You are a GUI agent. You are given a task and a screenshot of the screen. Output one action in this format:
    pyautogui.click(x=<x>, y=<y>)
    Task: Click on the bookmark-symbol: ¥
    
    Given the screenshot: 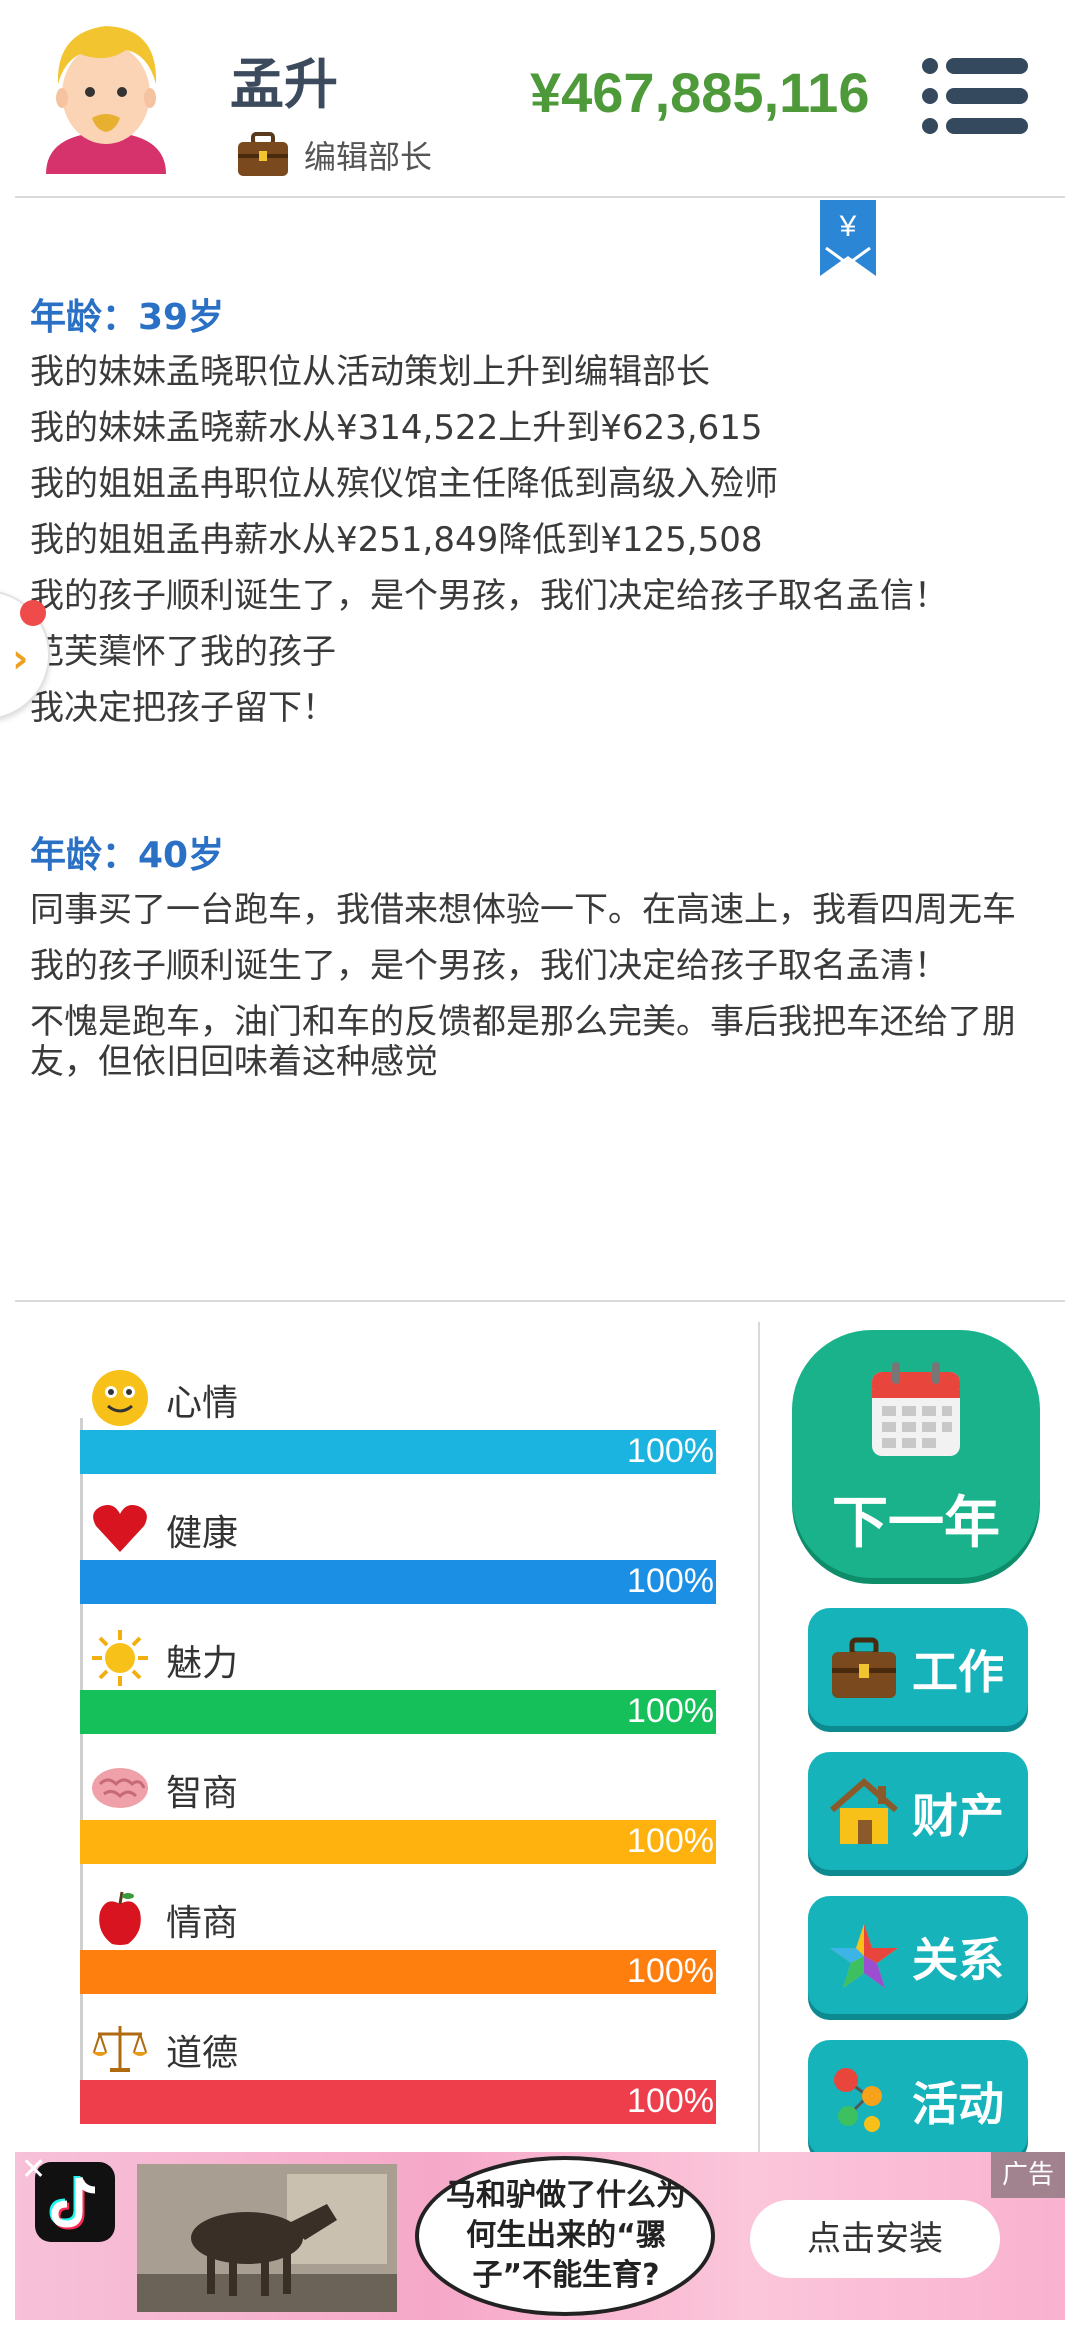 What is the action you would take?
    pyautogui.click(x=848, y=226)
    